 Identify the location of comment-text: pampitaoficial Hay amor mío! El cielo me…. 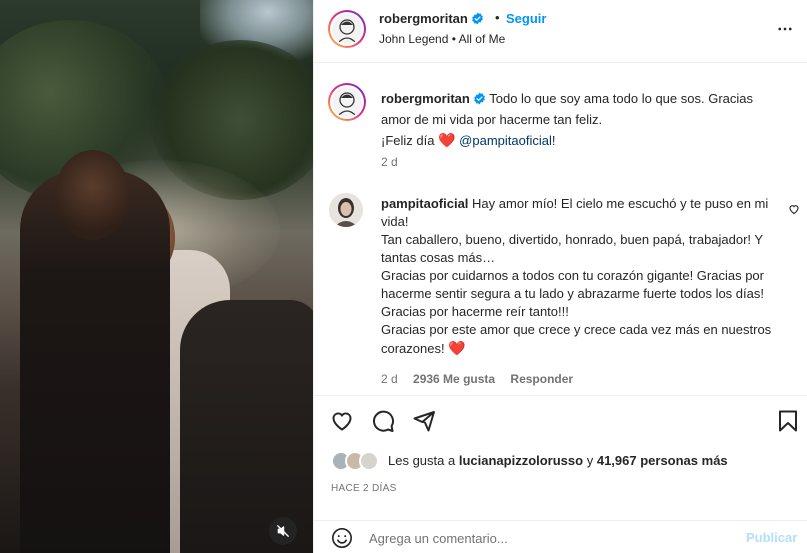
(578, 276).